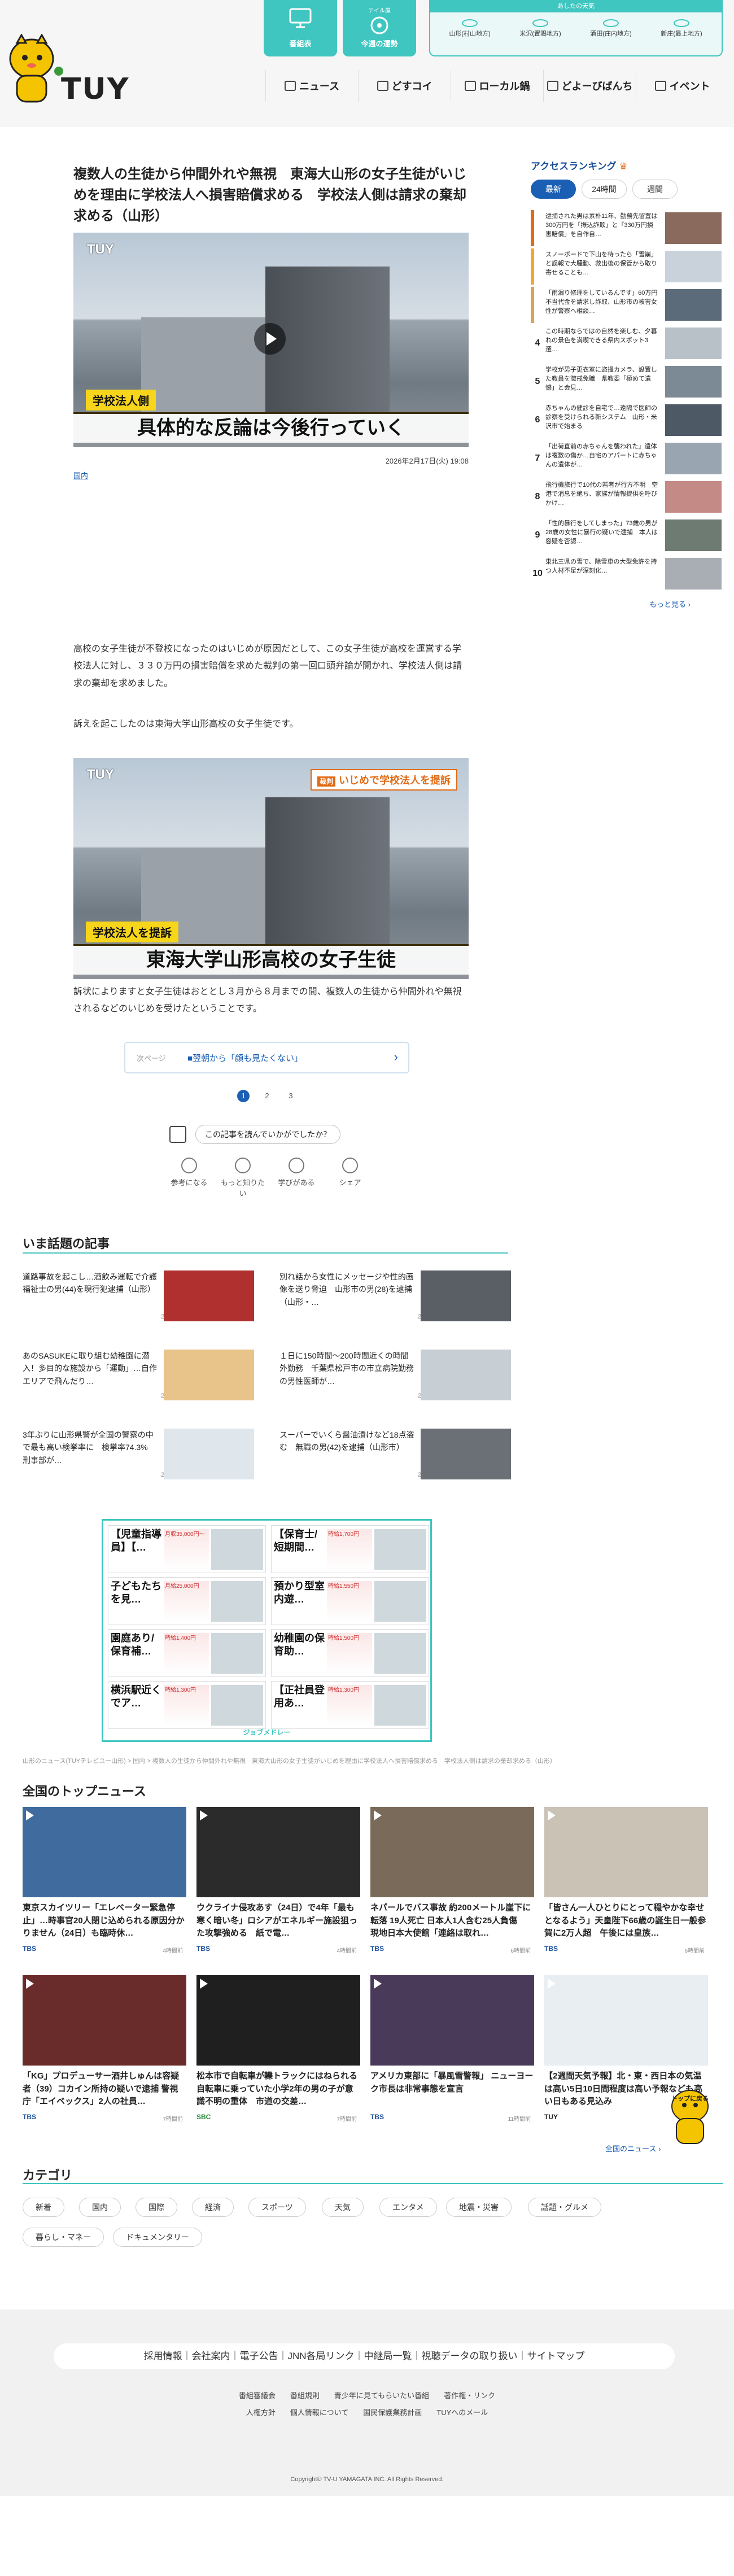  Describe the element at coordinates (682, 86) in the screenshot. I see `nav-event: イベント` at that location.